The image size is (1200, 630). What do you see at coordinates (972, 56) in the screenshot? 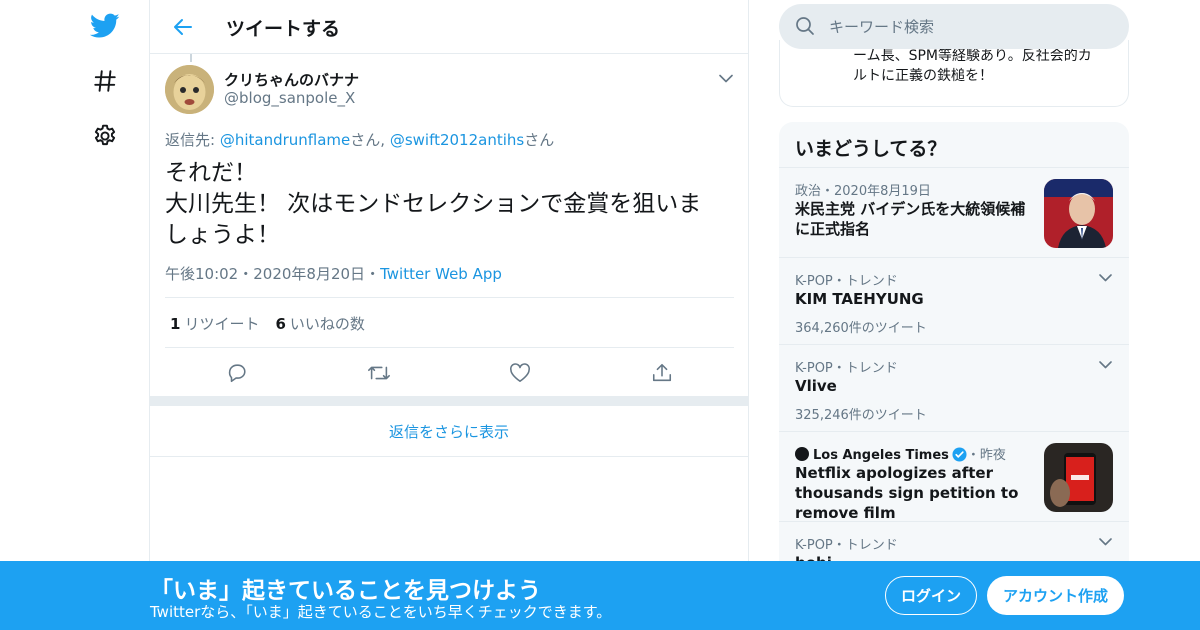
I see `bio-line: ーム長、SPM等経験あり。反社会的カ` at bounding box center [972, 56].